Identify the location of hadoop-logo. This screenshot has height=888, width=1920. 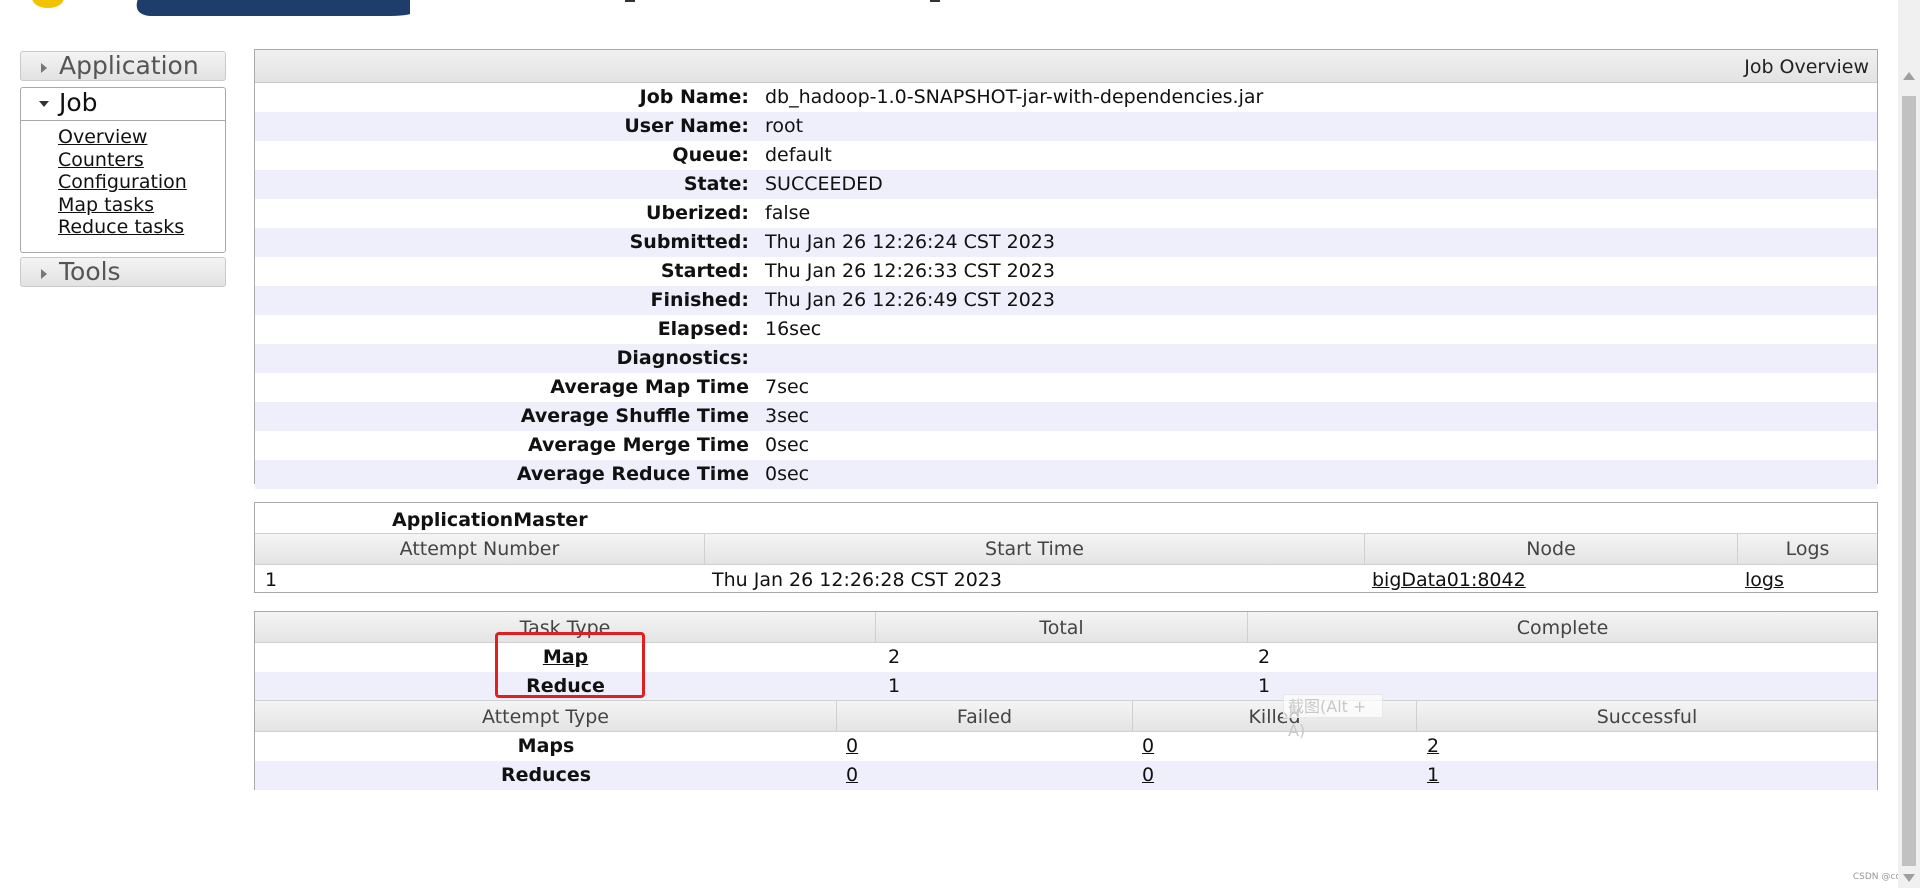
(221, 8).